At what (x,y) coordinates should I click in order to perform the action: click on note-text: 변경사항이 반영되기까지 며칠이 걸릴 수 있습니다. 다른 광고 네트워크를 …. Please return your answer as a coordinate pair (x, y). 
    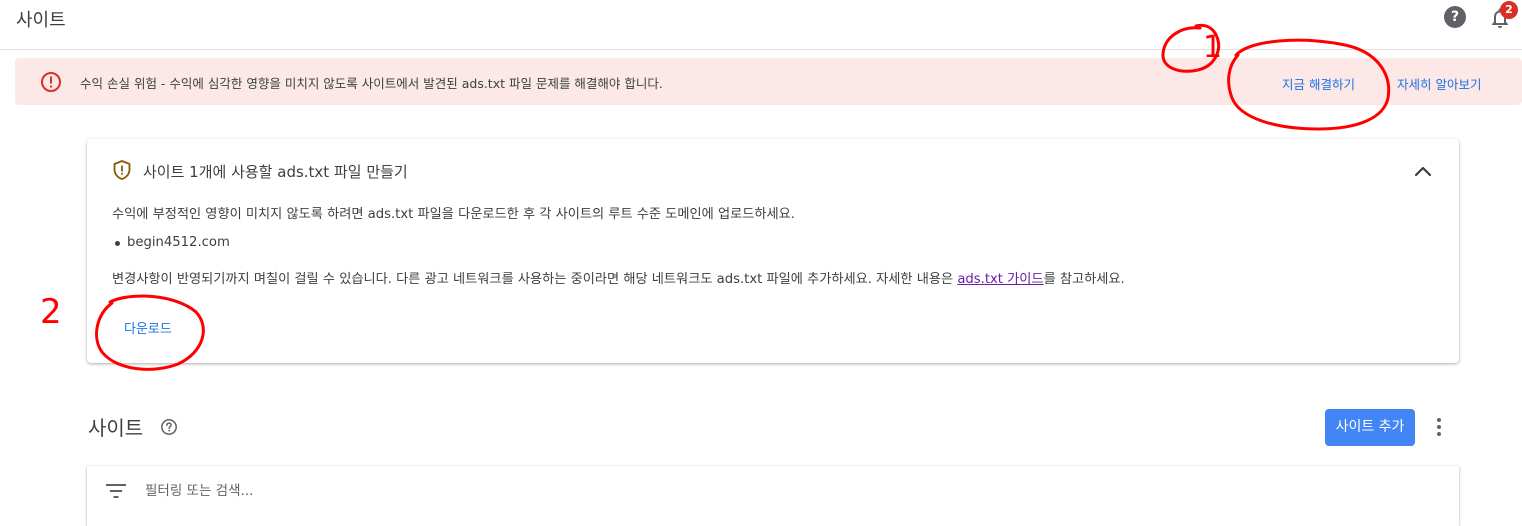
    Looking at the image, I should click on (535, 279).